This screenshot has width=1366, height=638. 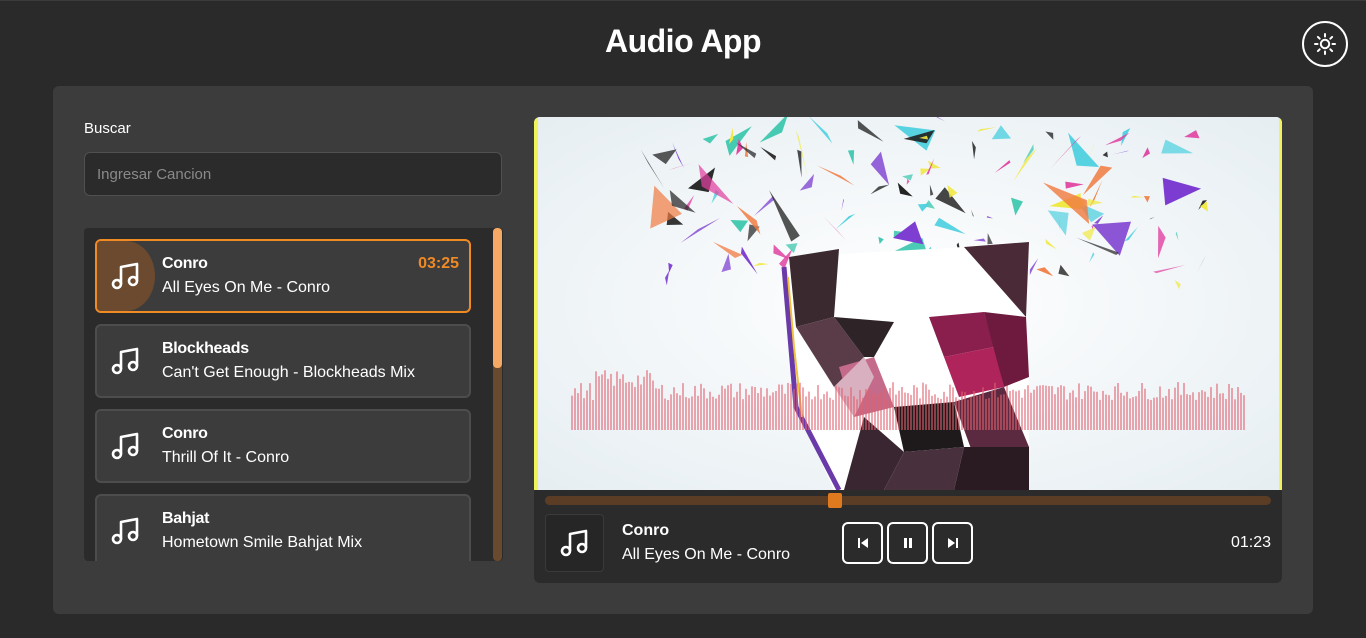 I want to click on theme-toggle-button, so click(x=1325, y=44).